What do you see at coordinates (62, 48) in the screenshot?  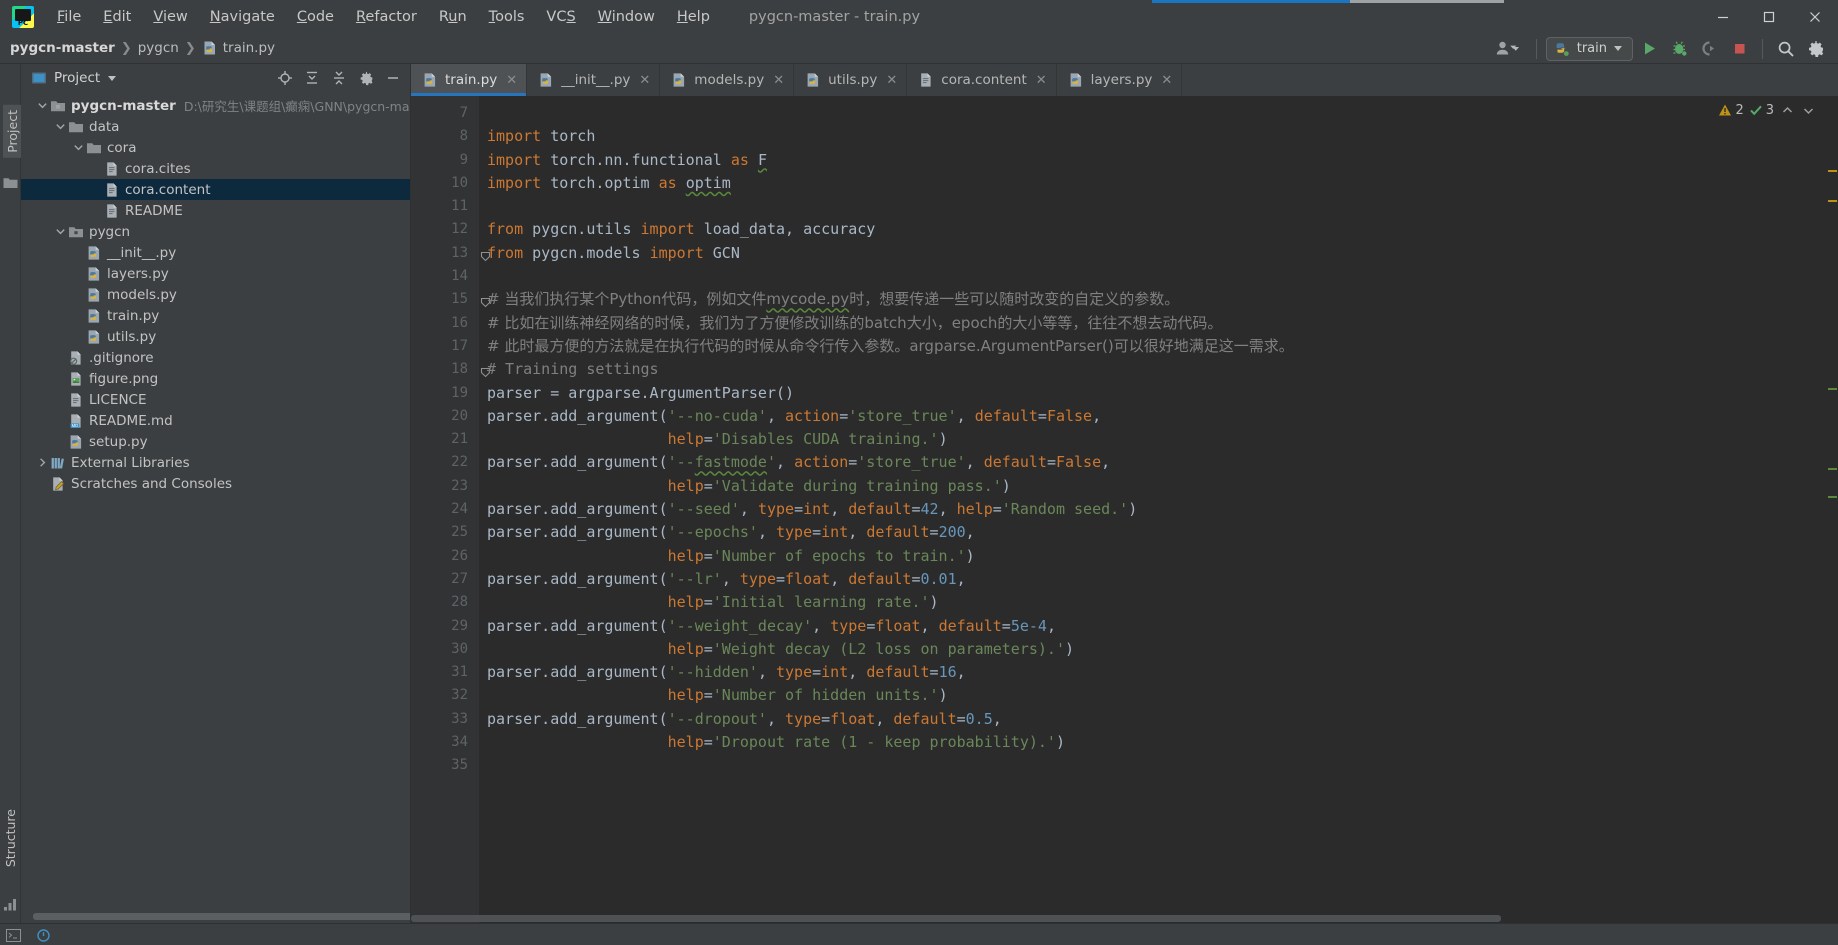 I see `breadcrumb-project: pygcn-master` at bounding box center [62, 48].